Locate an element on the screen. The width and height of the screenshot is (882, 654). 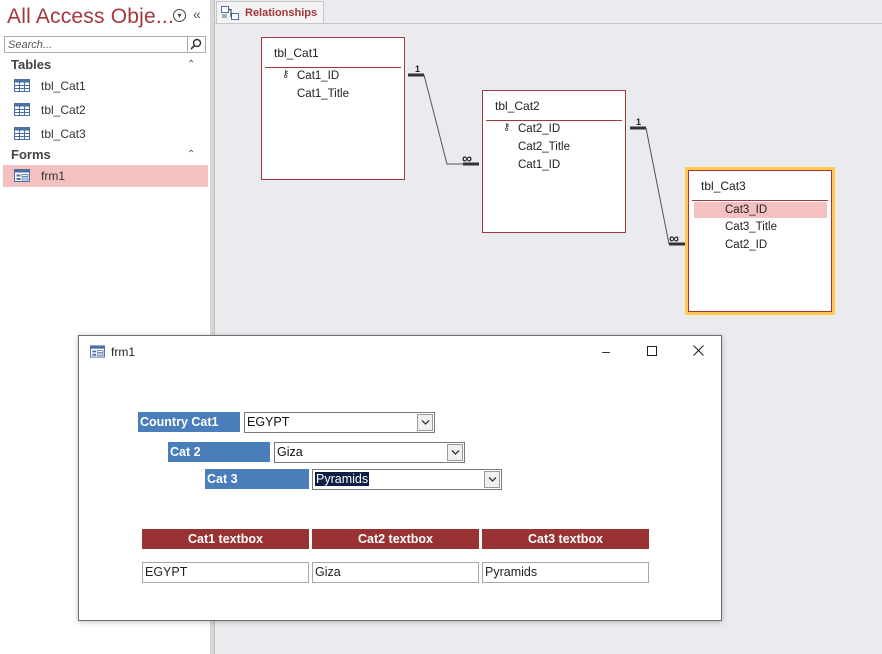
textbox-cat3: Pyramids is located at coordinates (565, 572).